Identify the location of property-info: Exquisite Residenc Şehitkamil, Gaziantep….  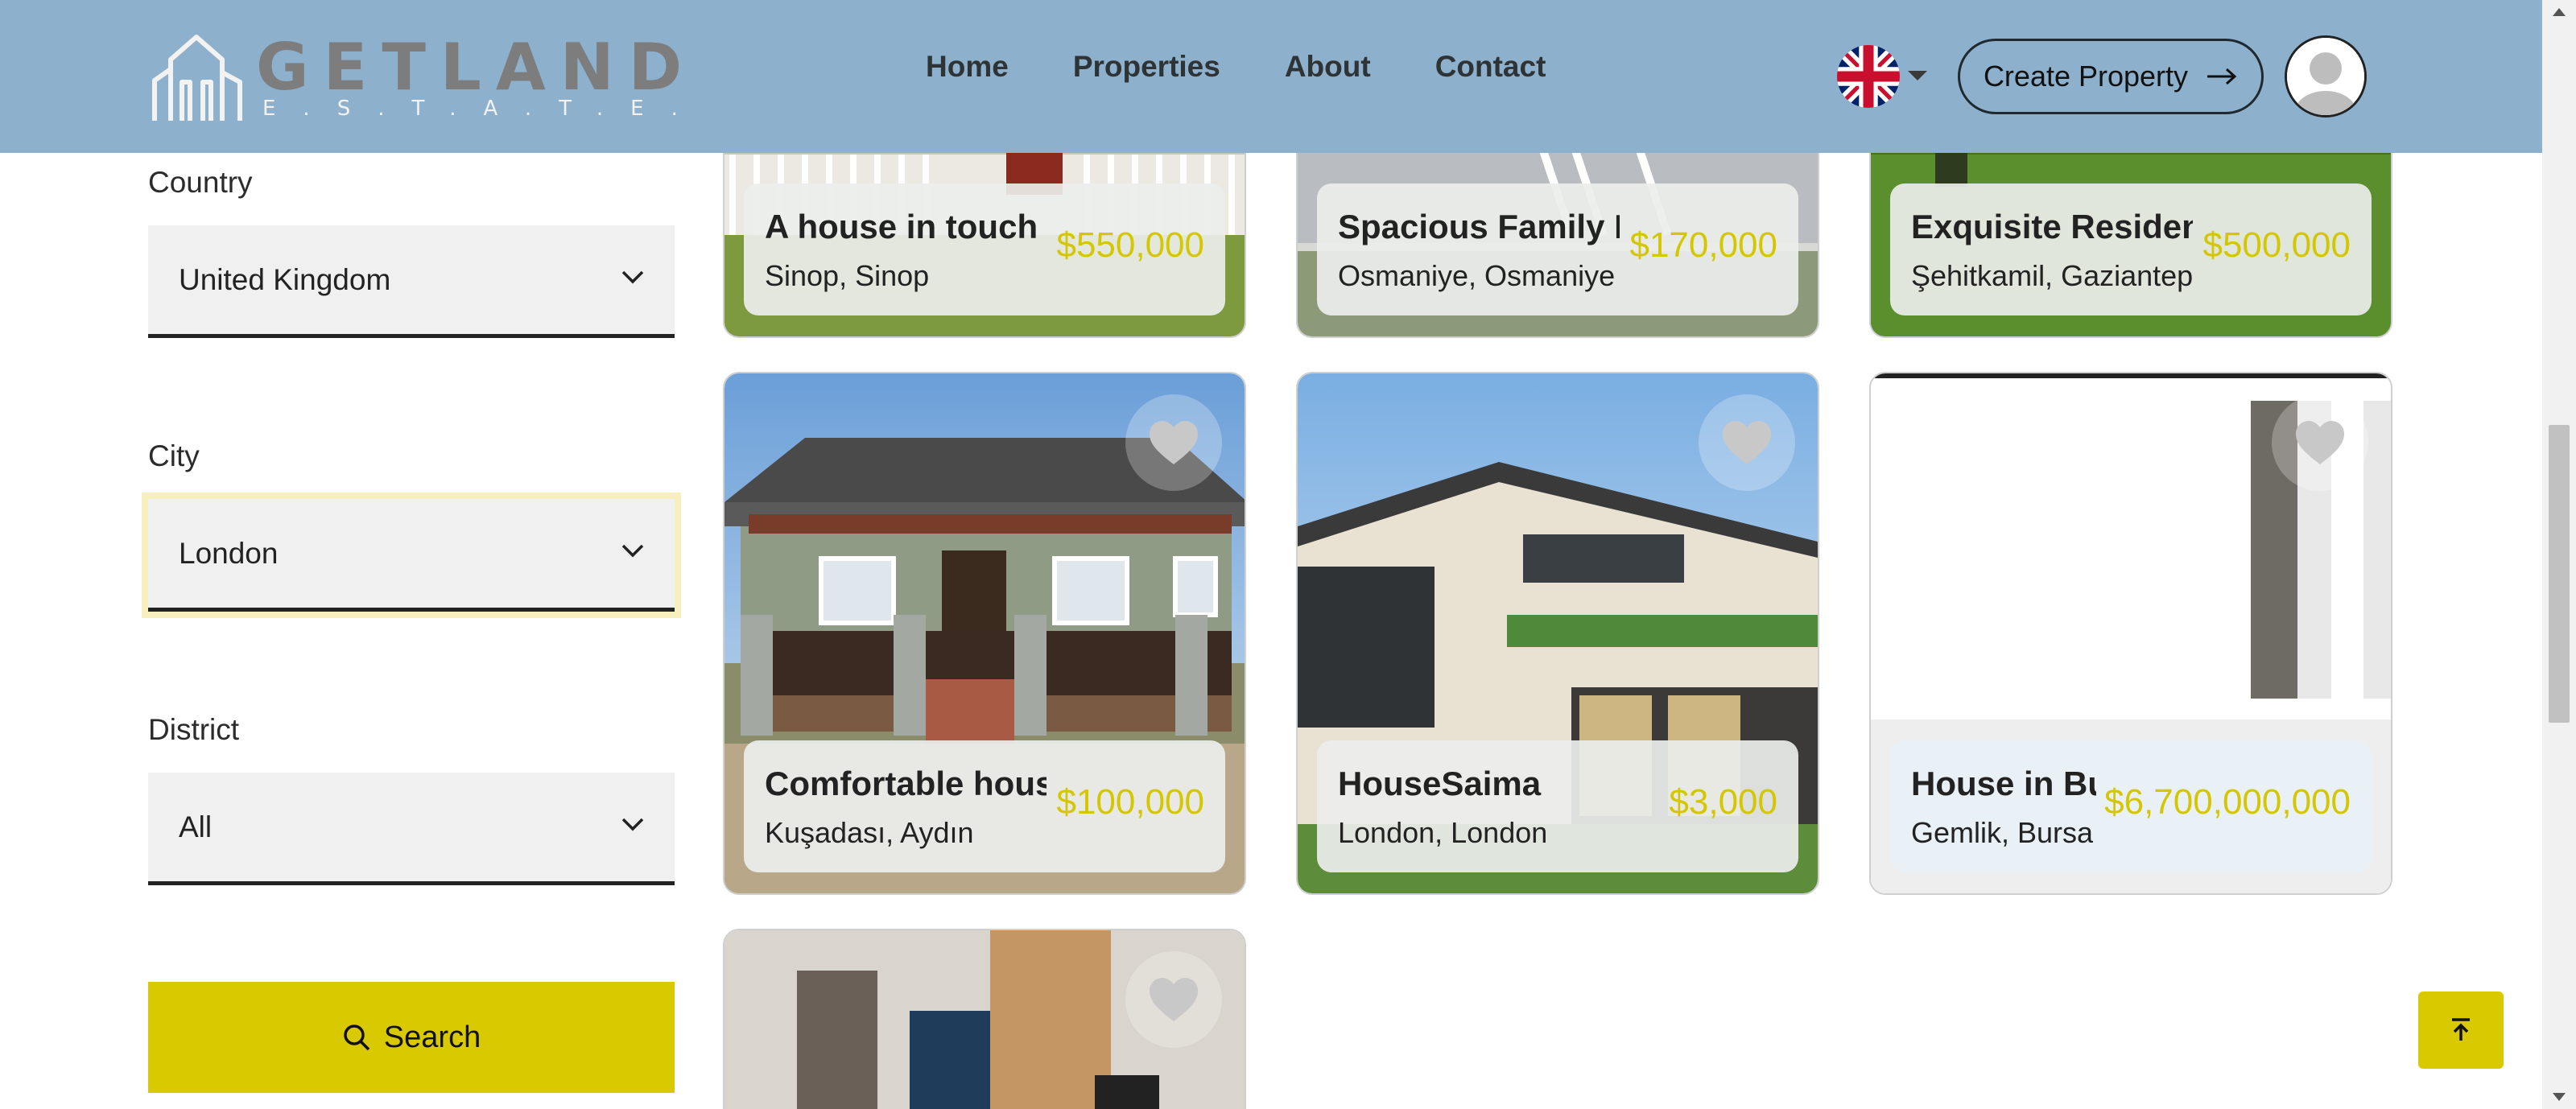
(2131, 249).